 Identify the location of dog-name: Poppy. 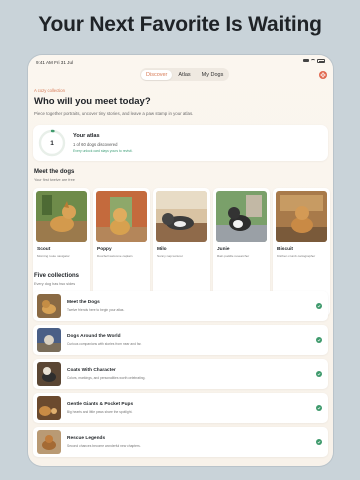
(104, 249).